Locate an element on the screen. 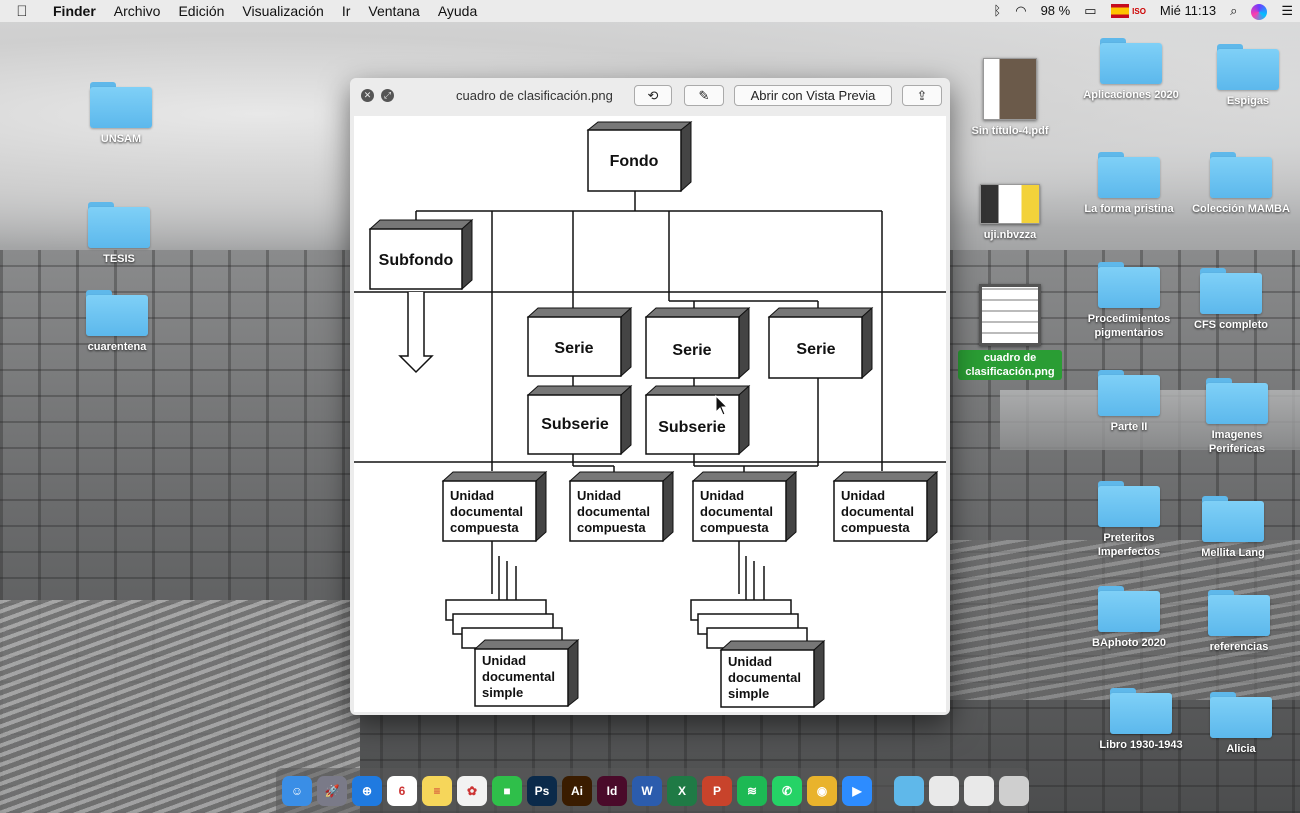 This screenshot has height=813, width=1300. siri-icon is located at coordinates (1259, 11).